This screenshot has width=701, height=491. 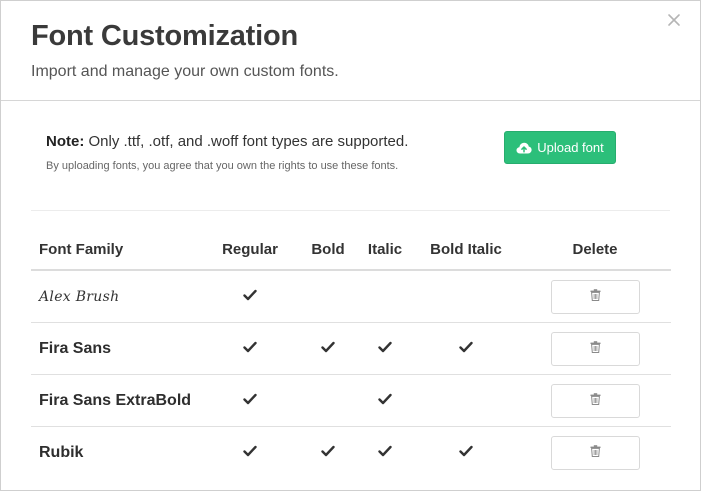 What do you see at coordinates (116, 250) in the screenshot?
I see `header-font-family: Font Family` at bounding box center [116, 250].